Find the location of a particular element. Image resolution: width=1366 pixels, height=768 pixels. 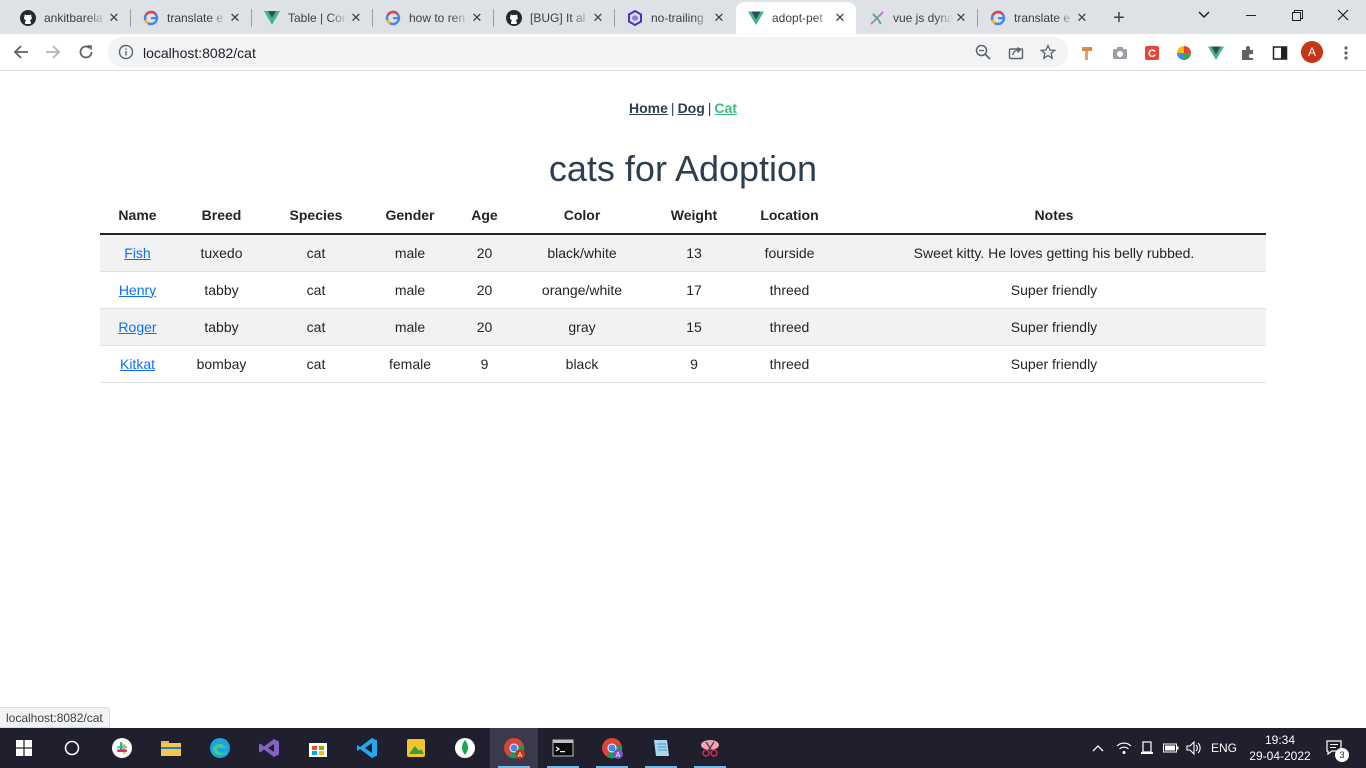

taskbar-chrome-profile: A is located at coordinates (612, 748).